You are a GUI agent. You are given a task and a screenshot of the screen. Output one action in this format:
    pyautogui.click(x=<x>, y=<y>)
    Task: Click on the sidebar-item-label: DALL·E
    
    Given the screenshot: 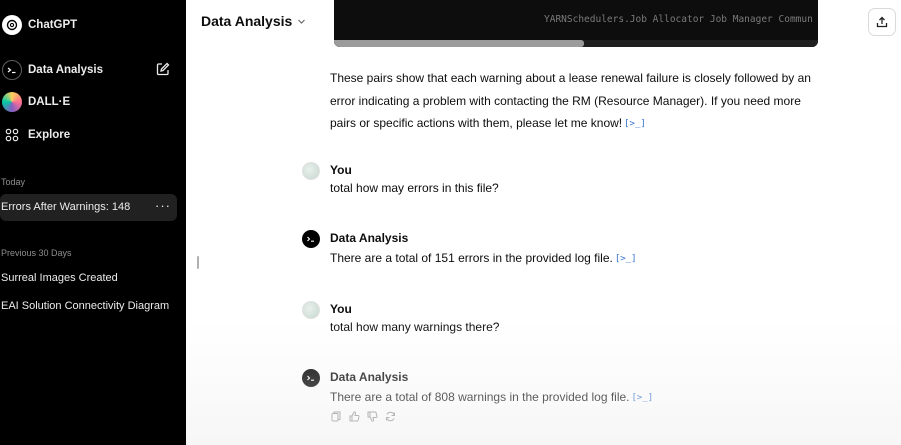 What is the action you would take?
    pyautogui.click(x=49, y=102)
    